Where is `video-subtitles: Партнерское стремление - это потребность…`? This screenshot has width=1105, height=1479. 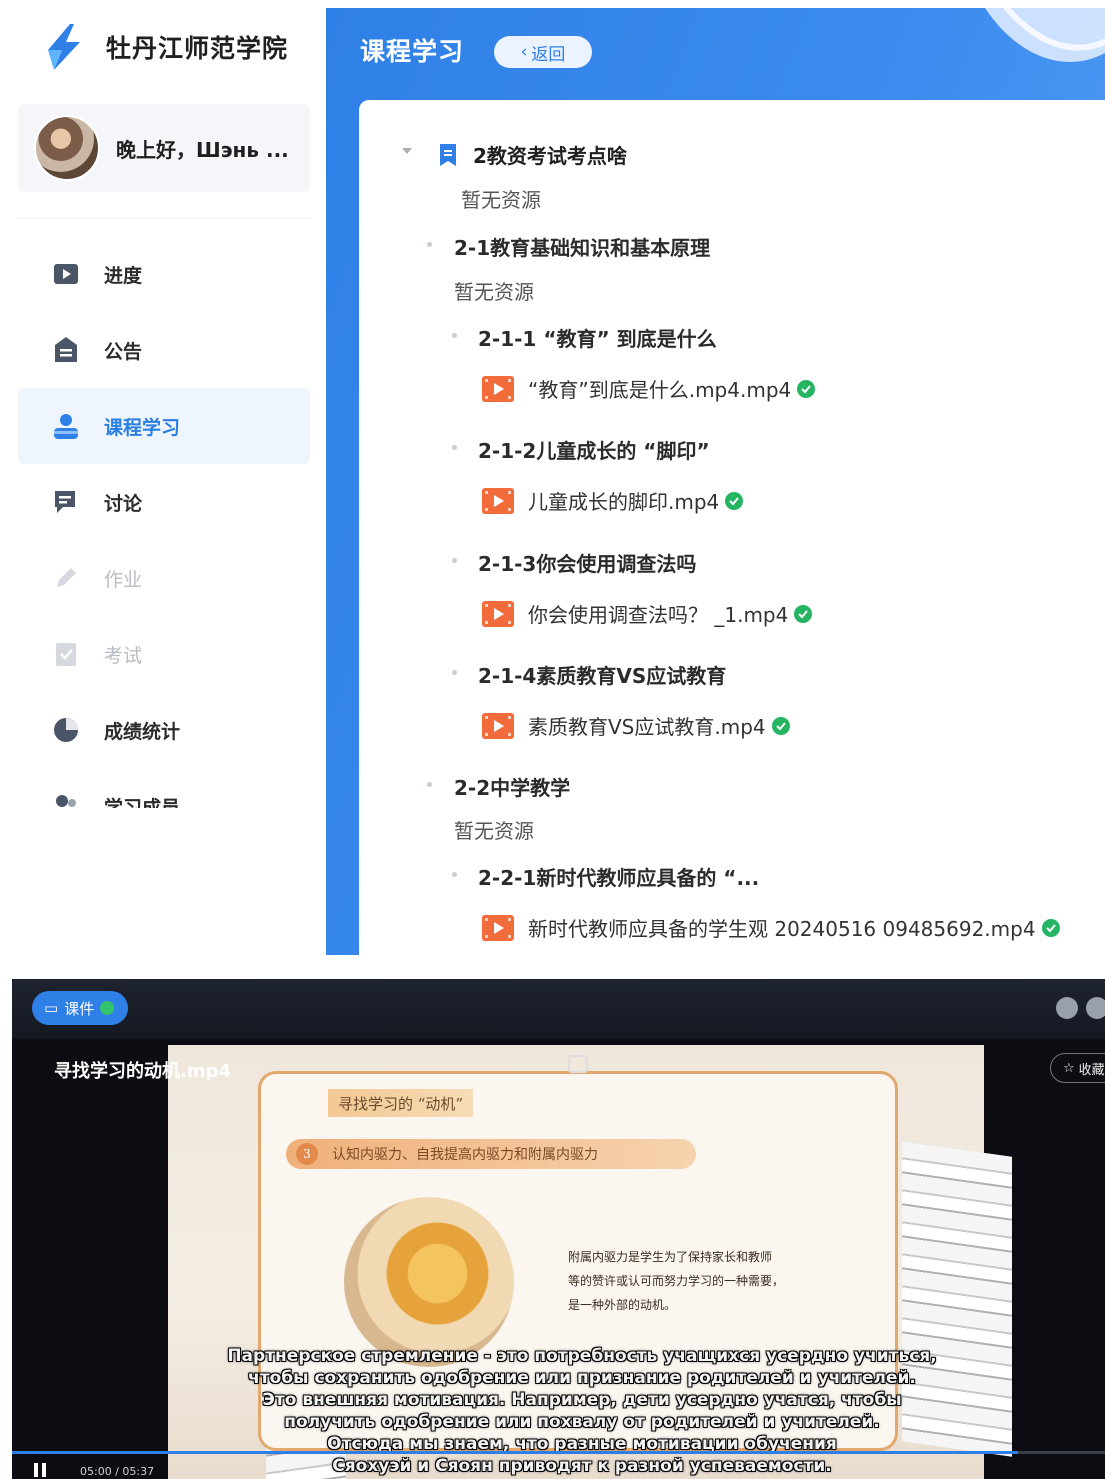 video-subtitles: Партнерское стремление - это потребность… is located at coordinates (582, 1411).